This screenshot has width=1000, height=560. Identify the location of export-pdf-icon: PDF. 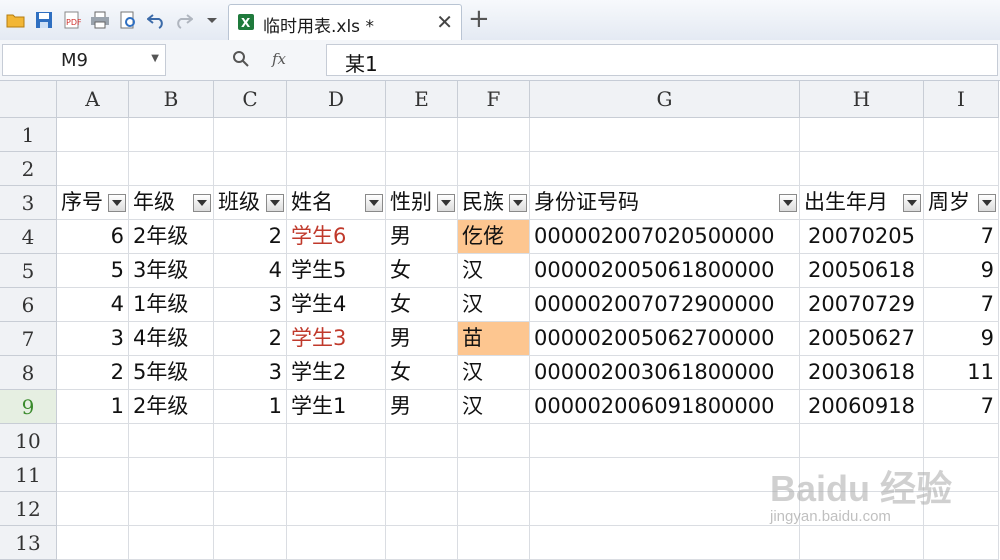
(72, 20).